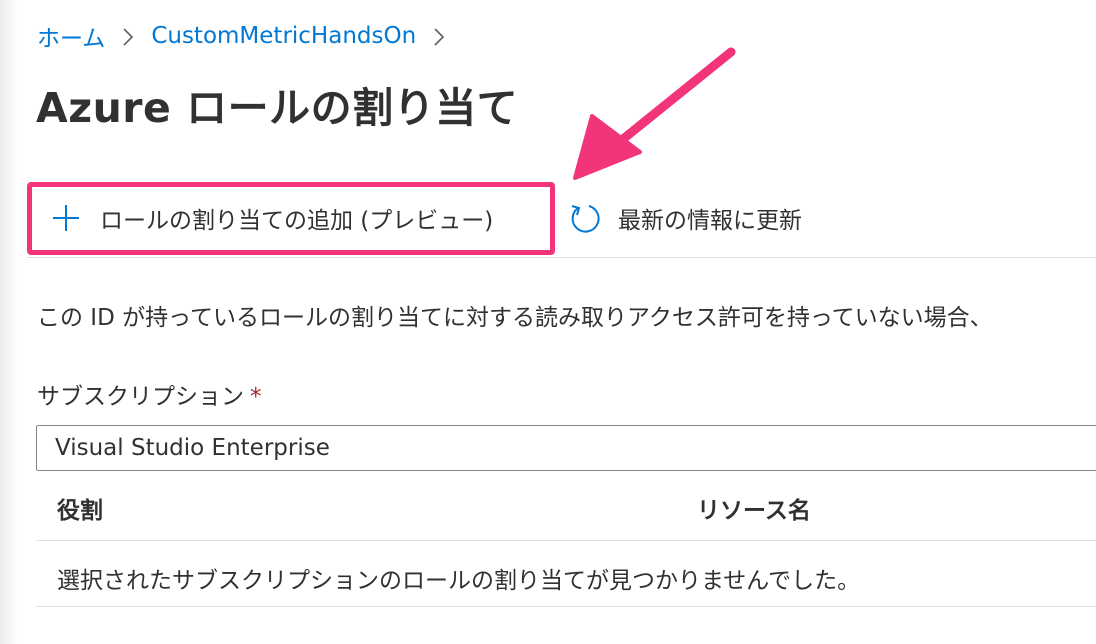 The height and width of the screenshot is (644, 1096). What do you see at coordinates (566, 448) in the screenshot?
I see `subscription-dropdown: Visual Studio Enterprise` at bounding box center [566, 448].